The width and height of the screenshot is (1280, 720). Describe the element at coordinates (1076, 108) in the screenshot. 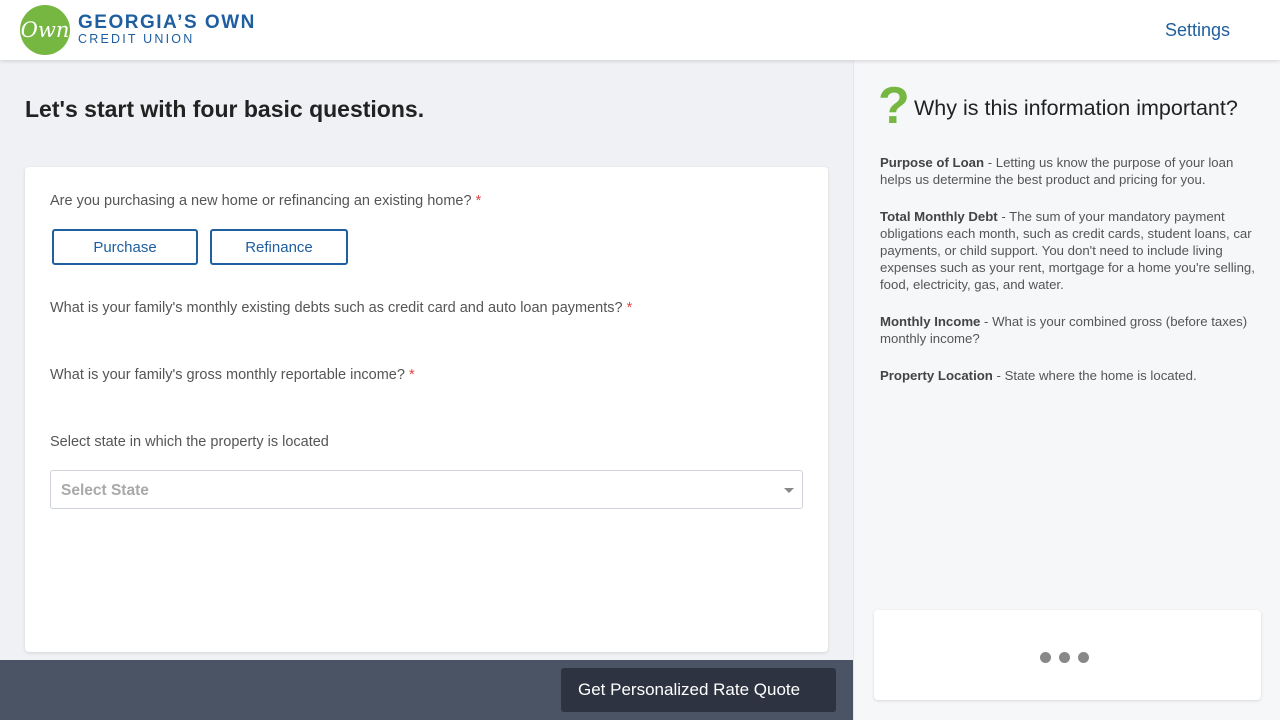

I see `sidebar-title: Why is this information important?` at that location.